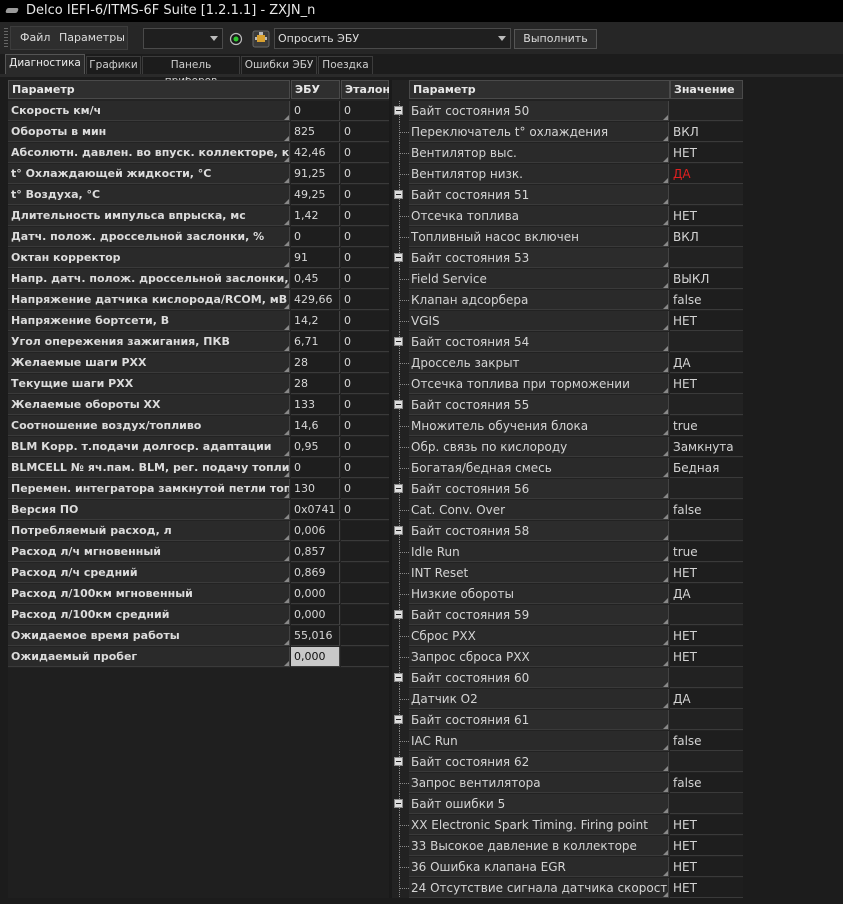 This screenshot has width=843, height=904. Describe the element at coordinates (149, 510) in the screenshot. I see `param-name-cell: Версия ПО` at that location.